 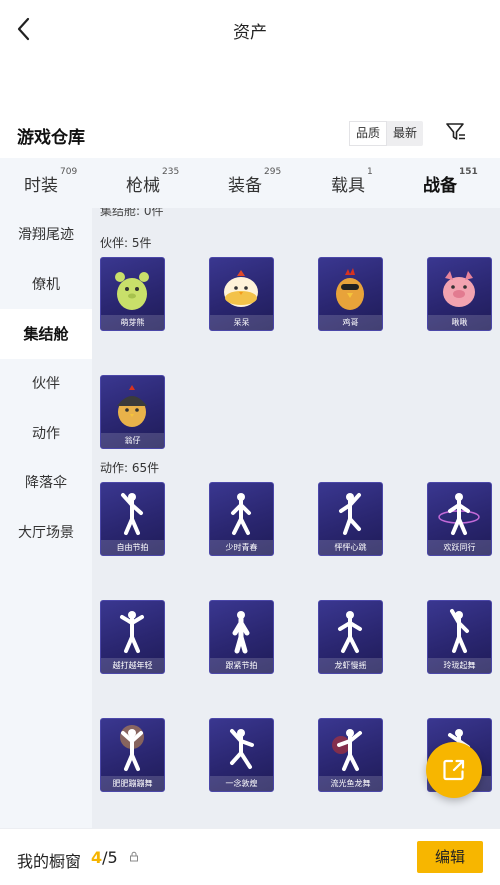 What do you see at coordinates (46, 285) in the screenshot?
I see `sidebar-item-wingman: 僚机` at bounding box center [46, 285].